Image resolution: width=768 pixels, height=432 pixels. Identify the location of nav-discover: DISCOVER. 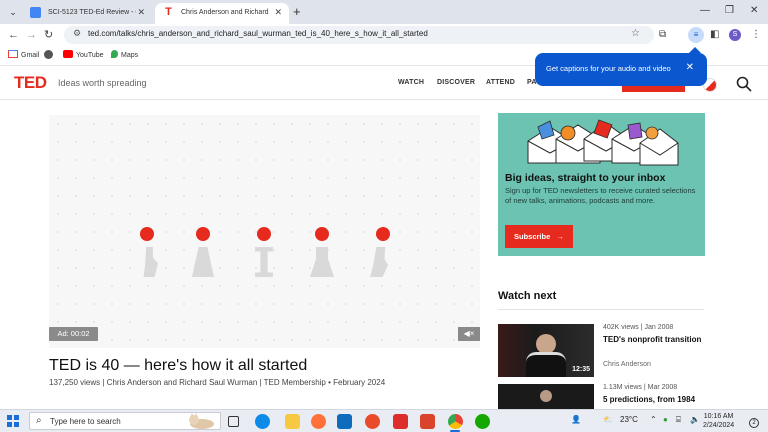
(456, 82).